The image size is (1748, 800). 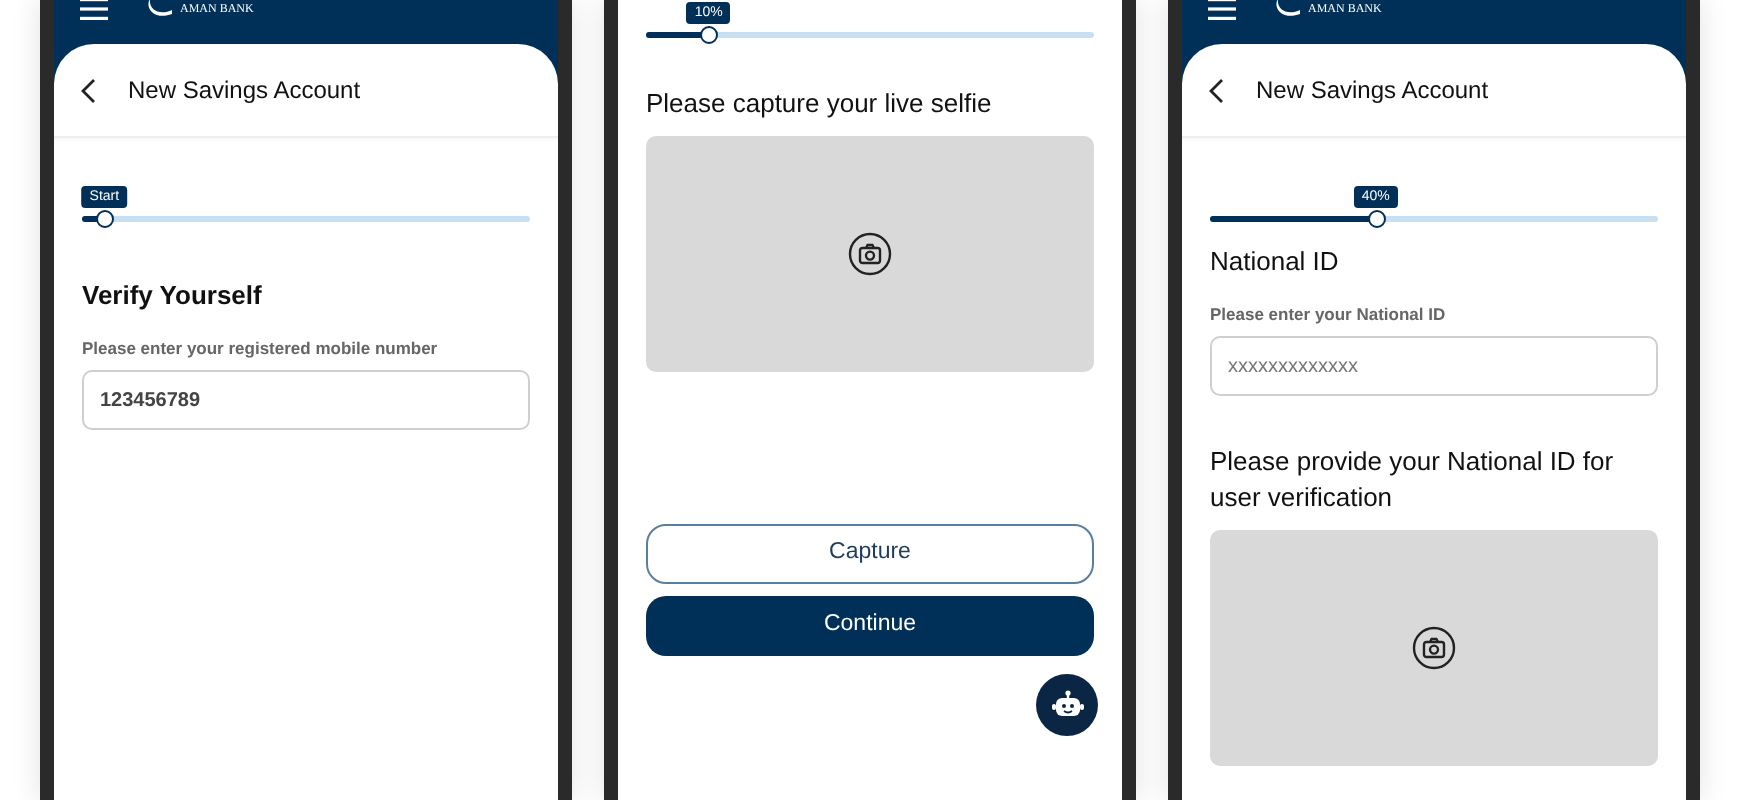 I want to click on input-field: 123456789, so click(x=306, y=400).